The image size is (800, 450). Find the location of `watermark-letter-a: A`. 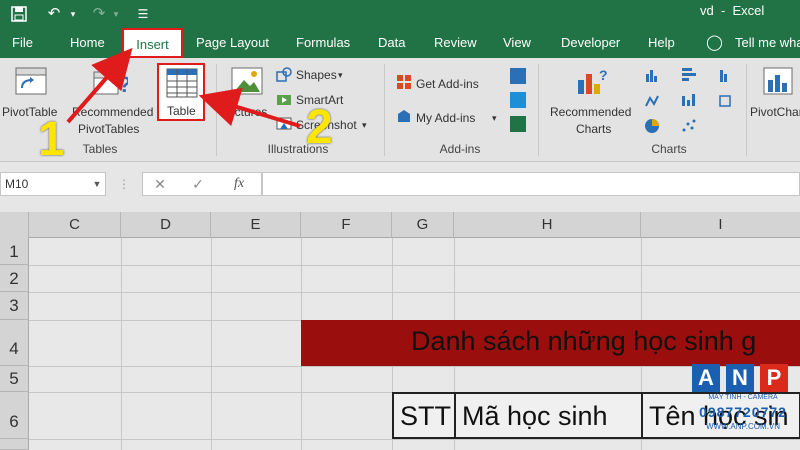

watermark-letter-a: A is located at coordinates (706, 378).